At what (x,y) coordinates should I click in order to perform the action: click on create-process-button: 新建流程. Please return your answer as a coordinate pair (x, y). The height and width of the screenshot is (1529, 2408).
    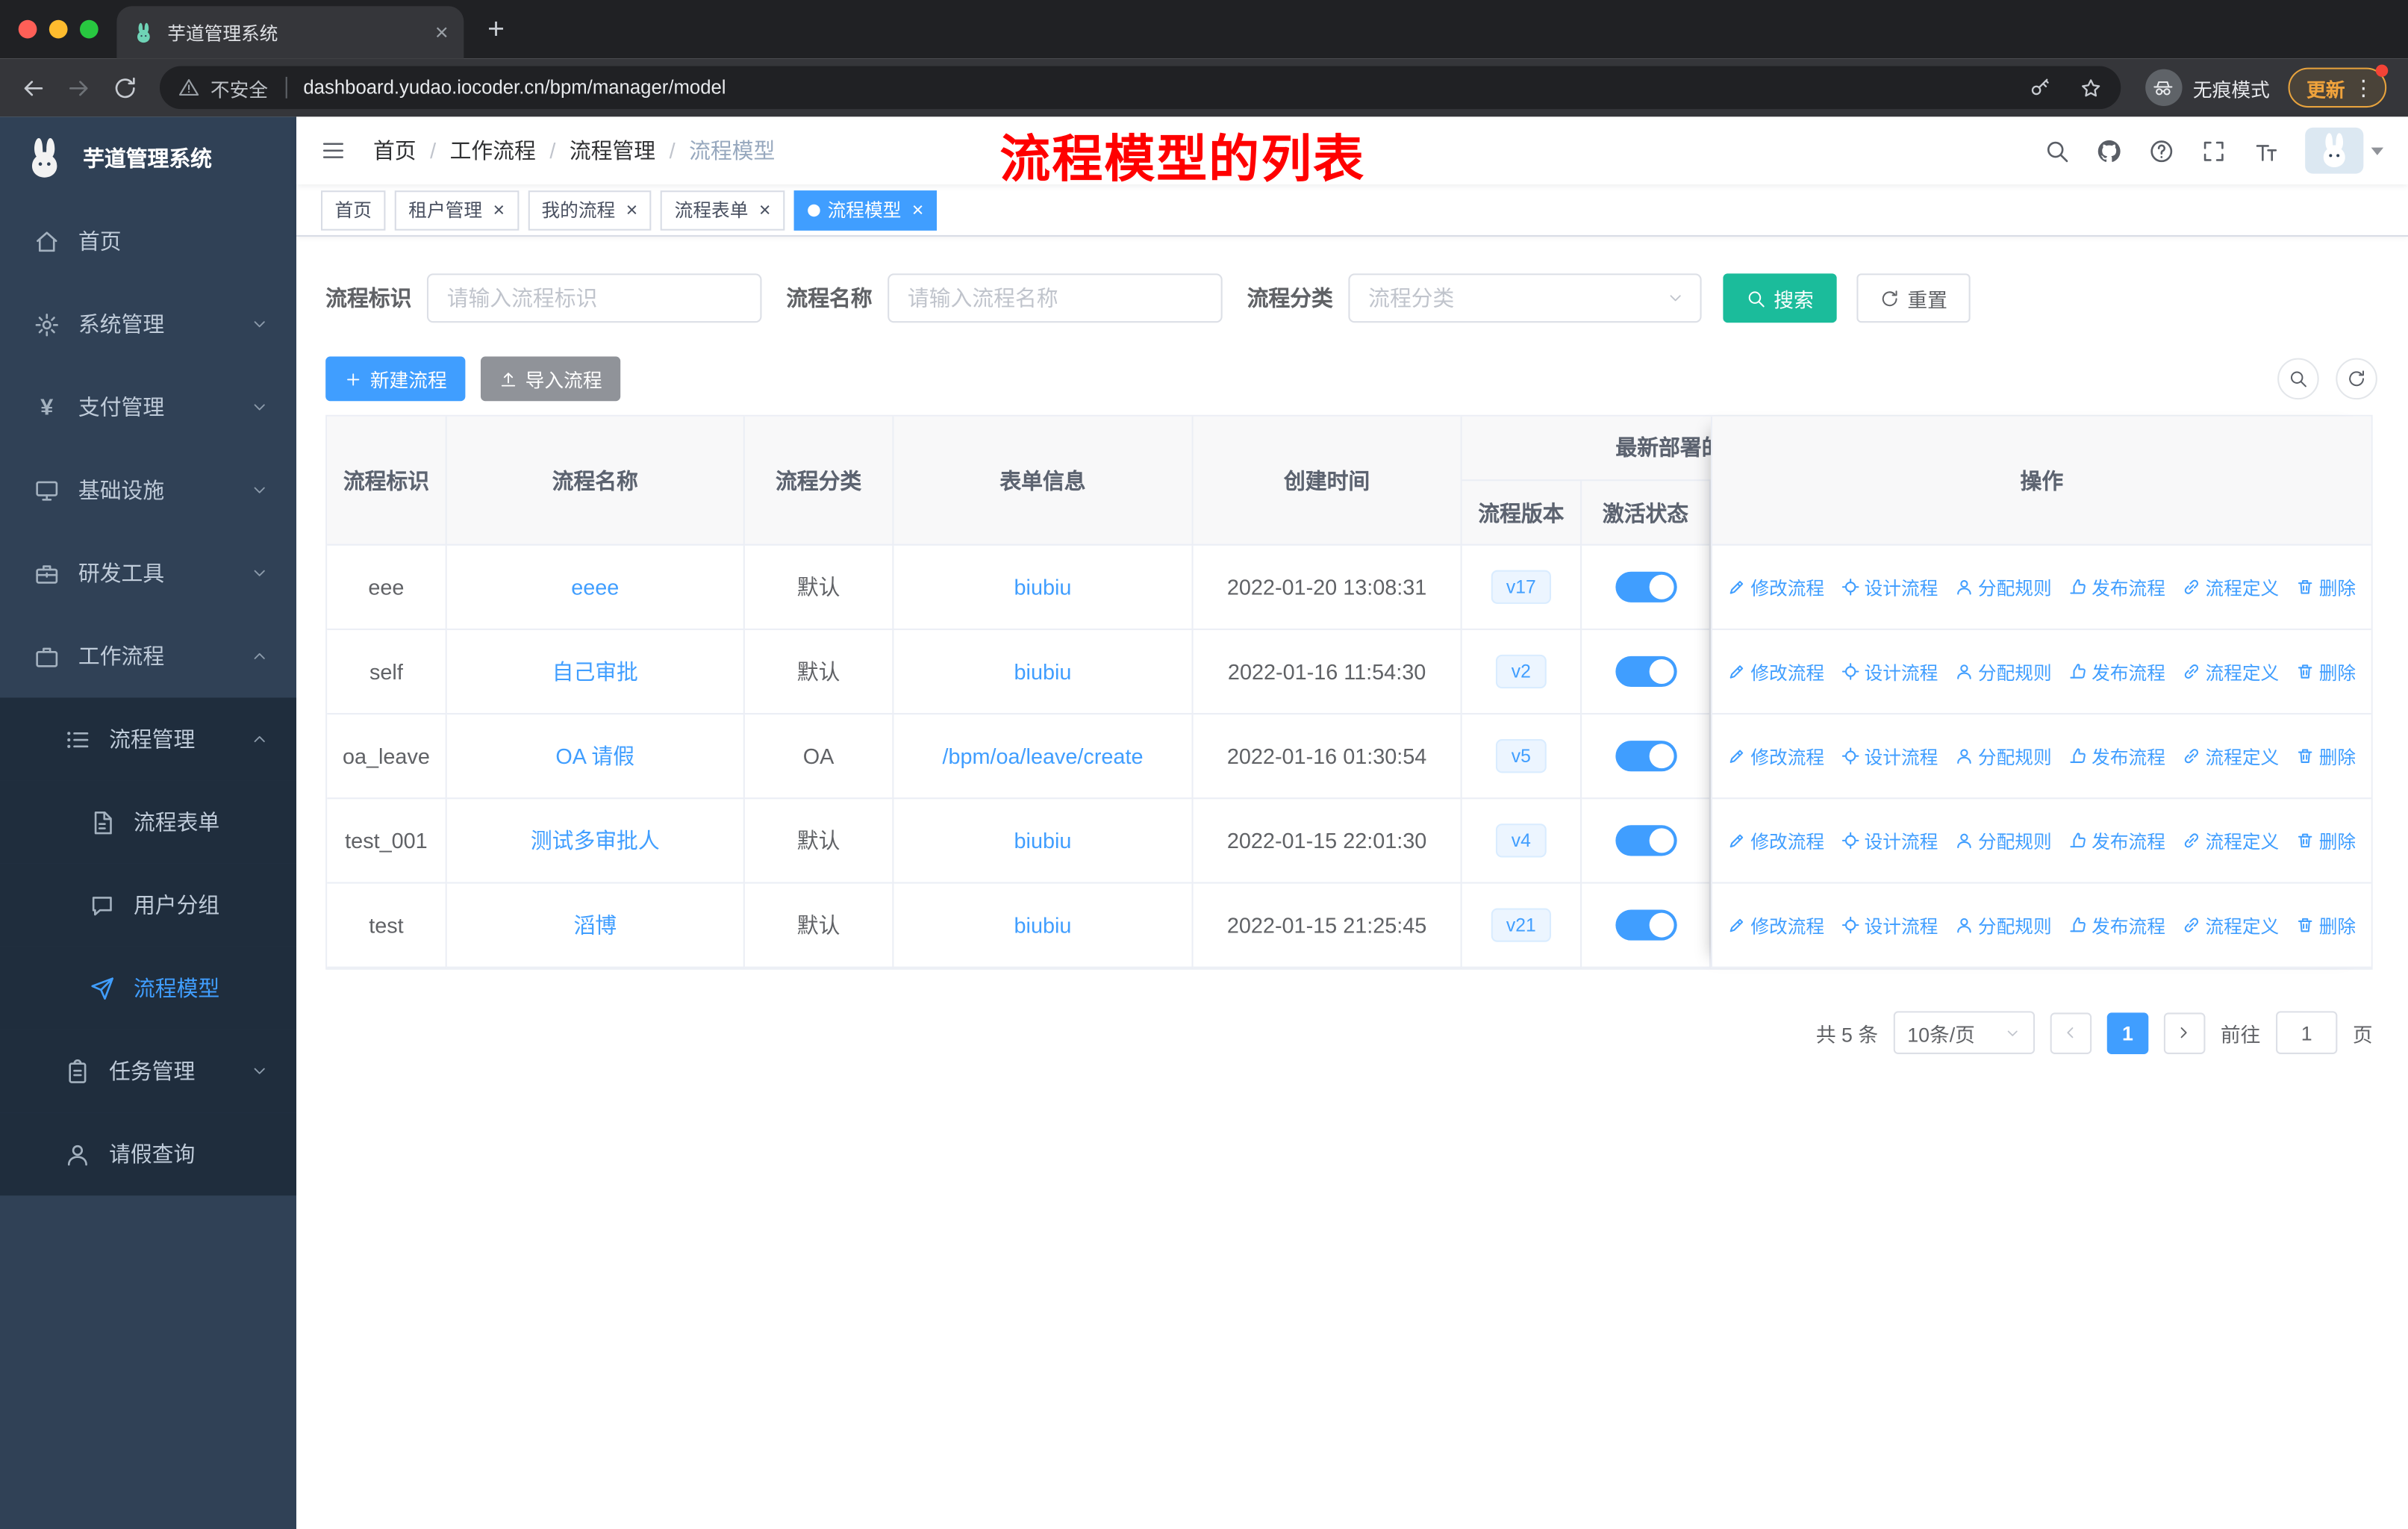
    Looking at the image, I should click on (395, 379).